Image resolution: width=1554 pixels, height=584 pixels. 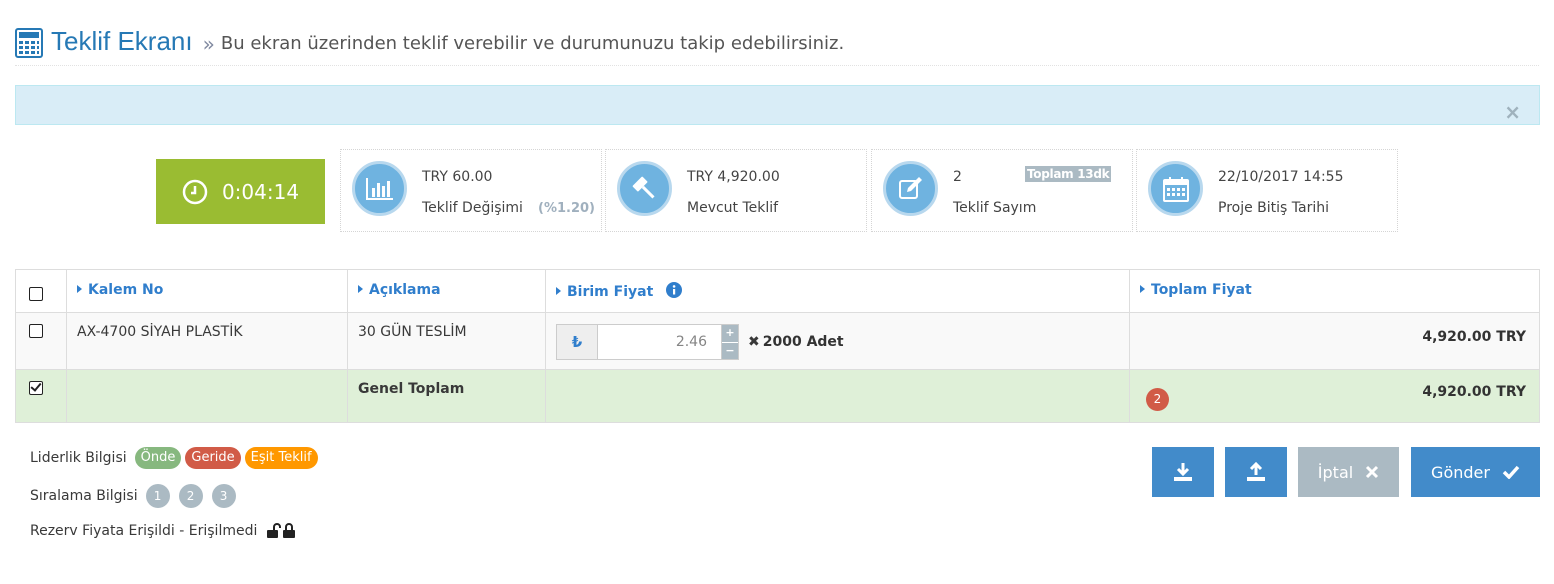 I want to click on row-checkbox, so click(x=36, y=331).